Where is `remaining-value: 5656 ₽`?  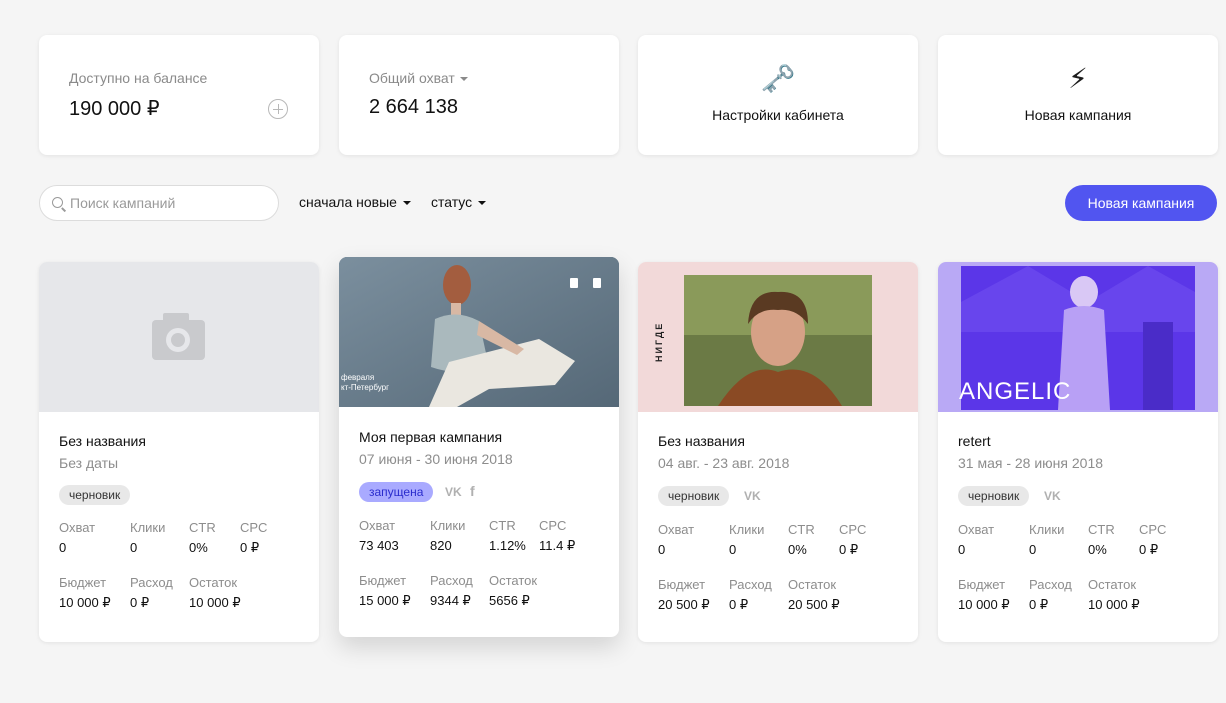
remaining-value: 5656 ₽ is located at coordinates (509, 600).